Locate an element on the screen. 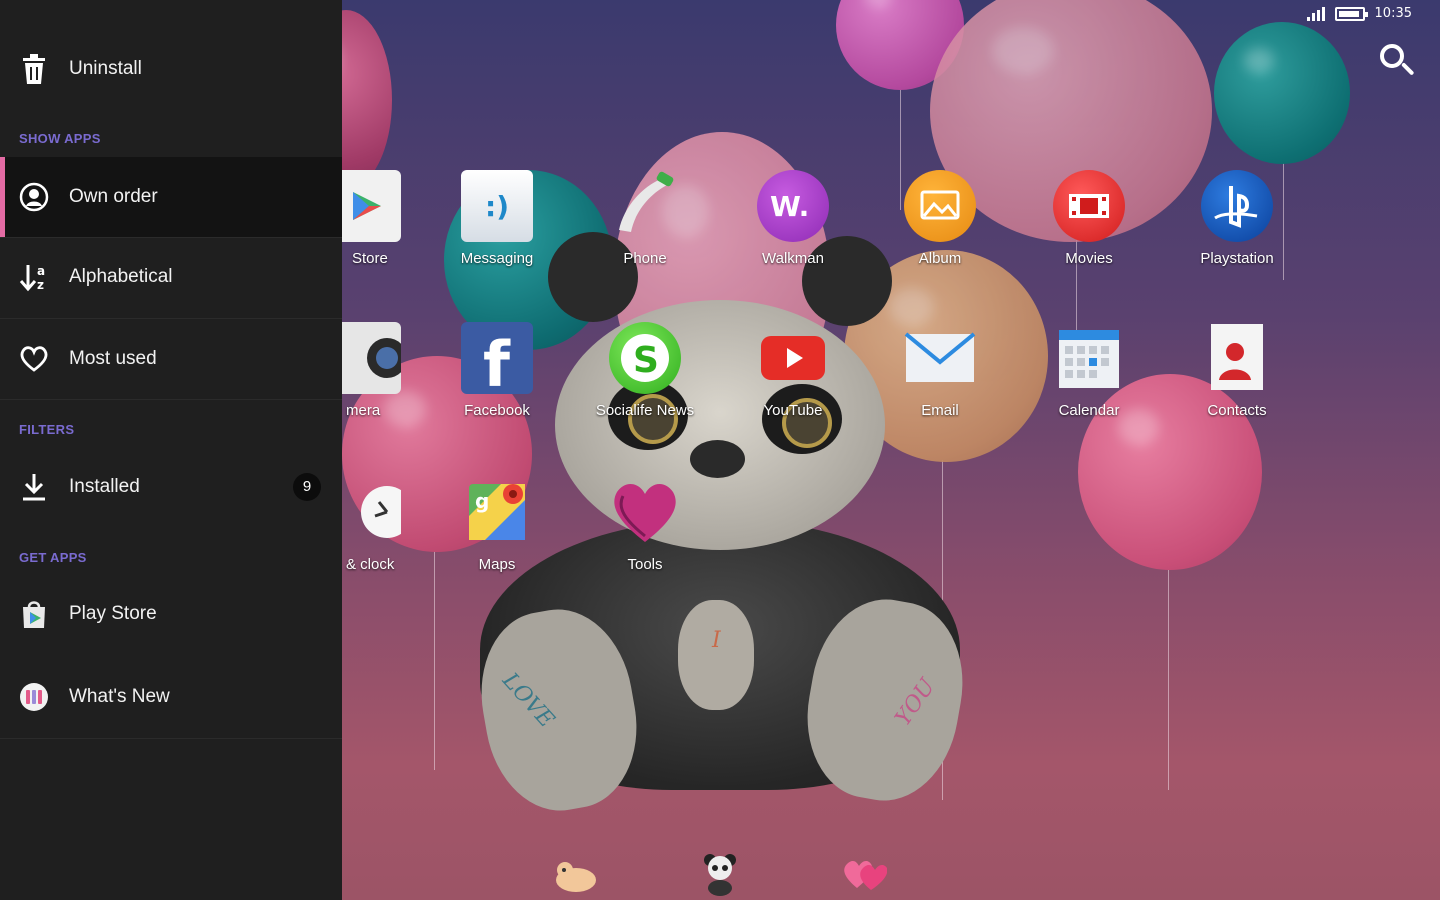 This screenshot has height=900, width=1440. svg-text: S is located at coordinates (646, 360).